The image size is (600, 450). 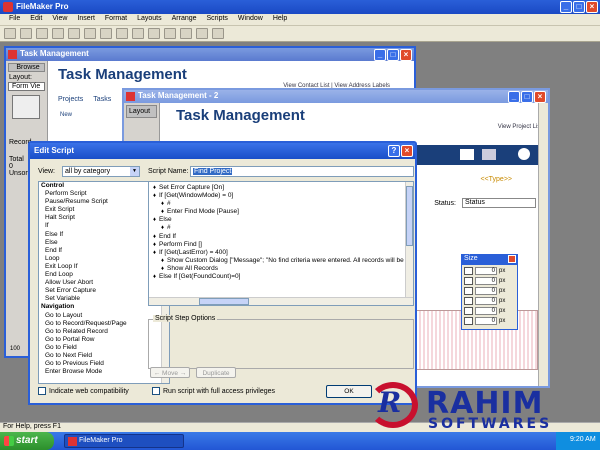 I want to click on full-access-checkbox: Run script with full access privileges, so click(x=213, y=391).